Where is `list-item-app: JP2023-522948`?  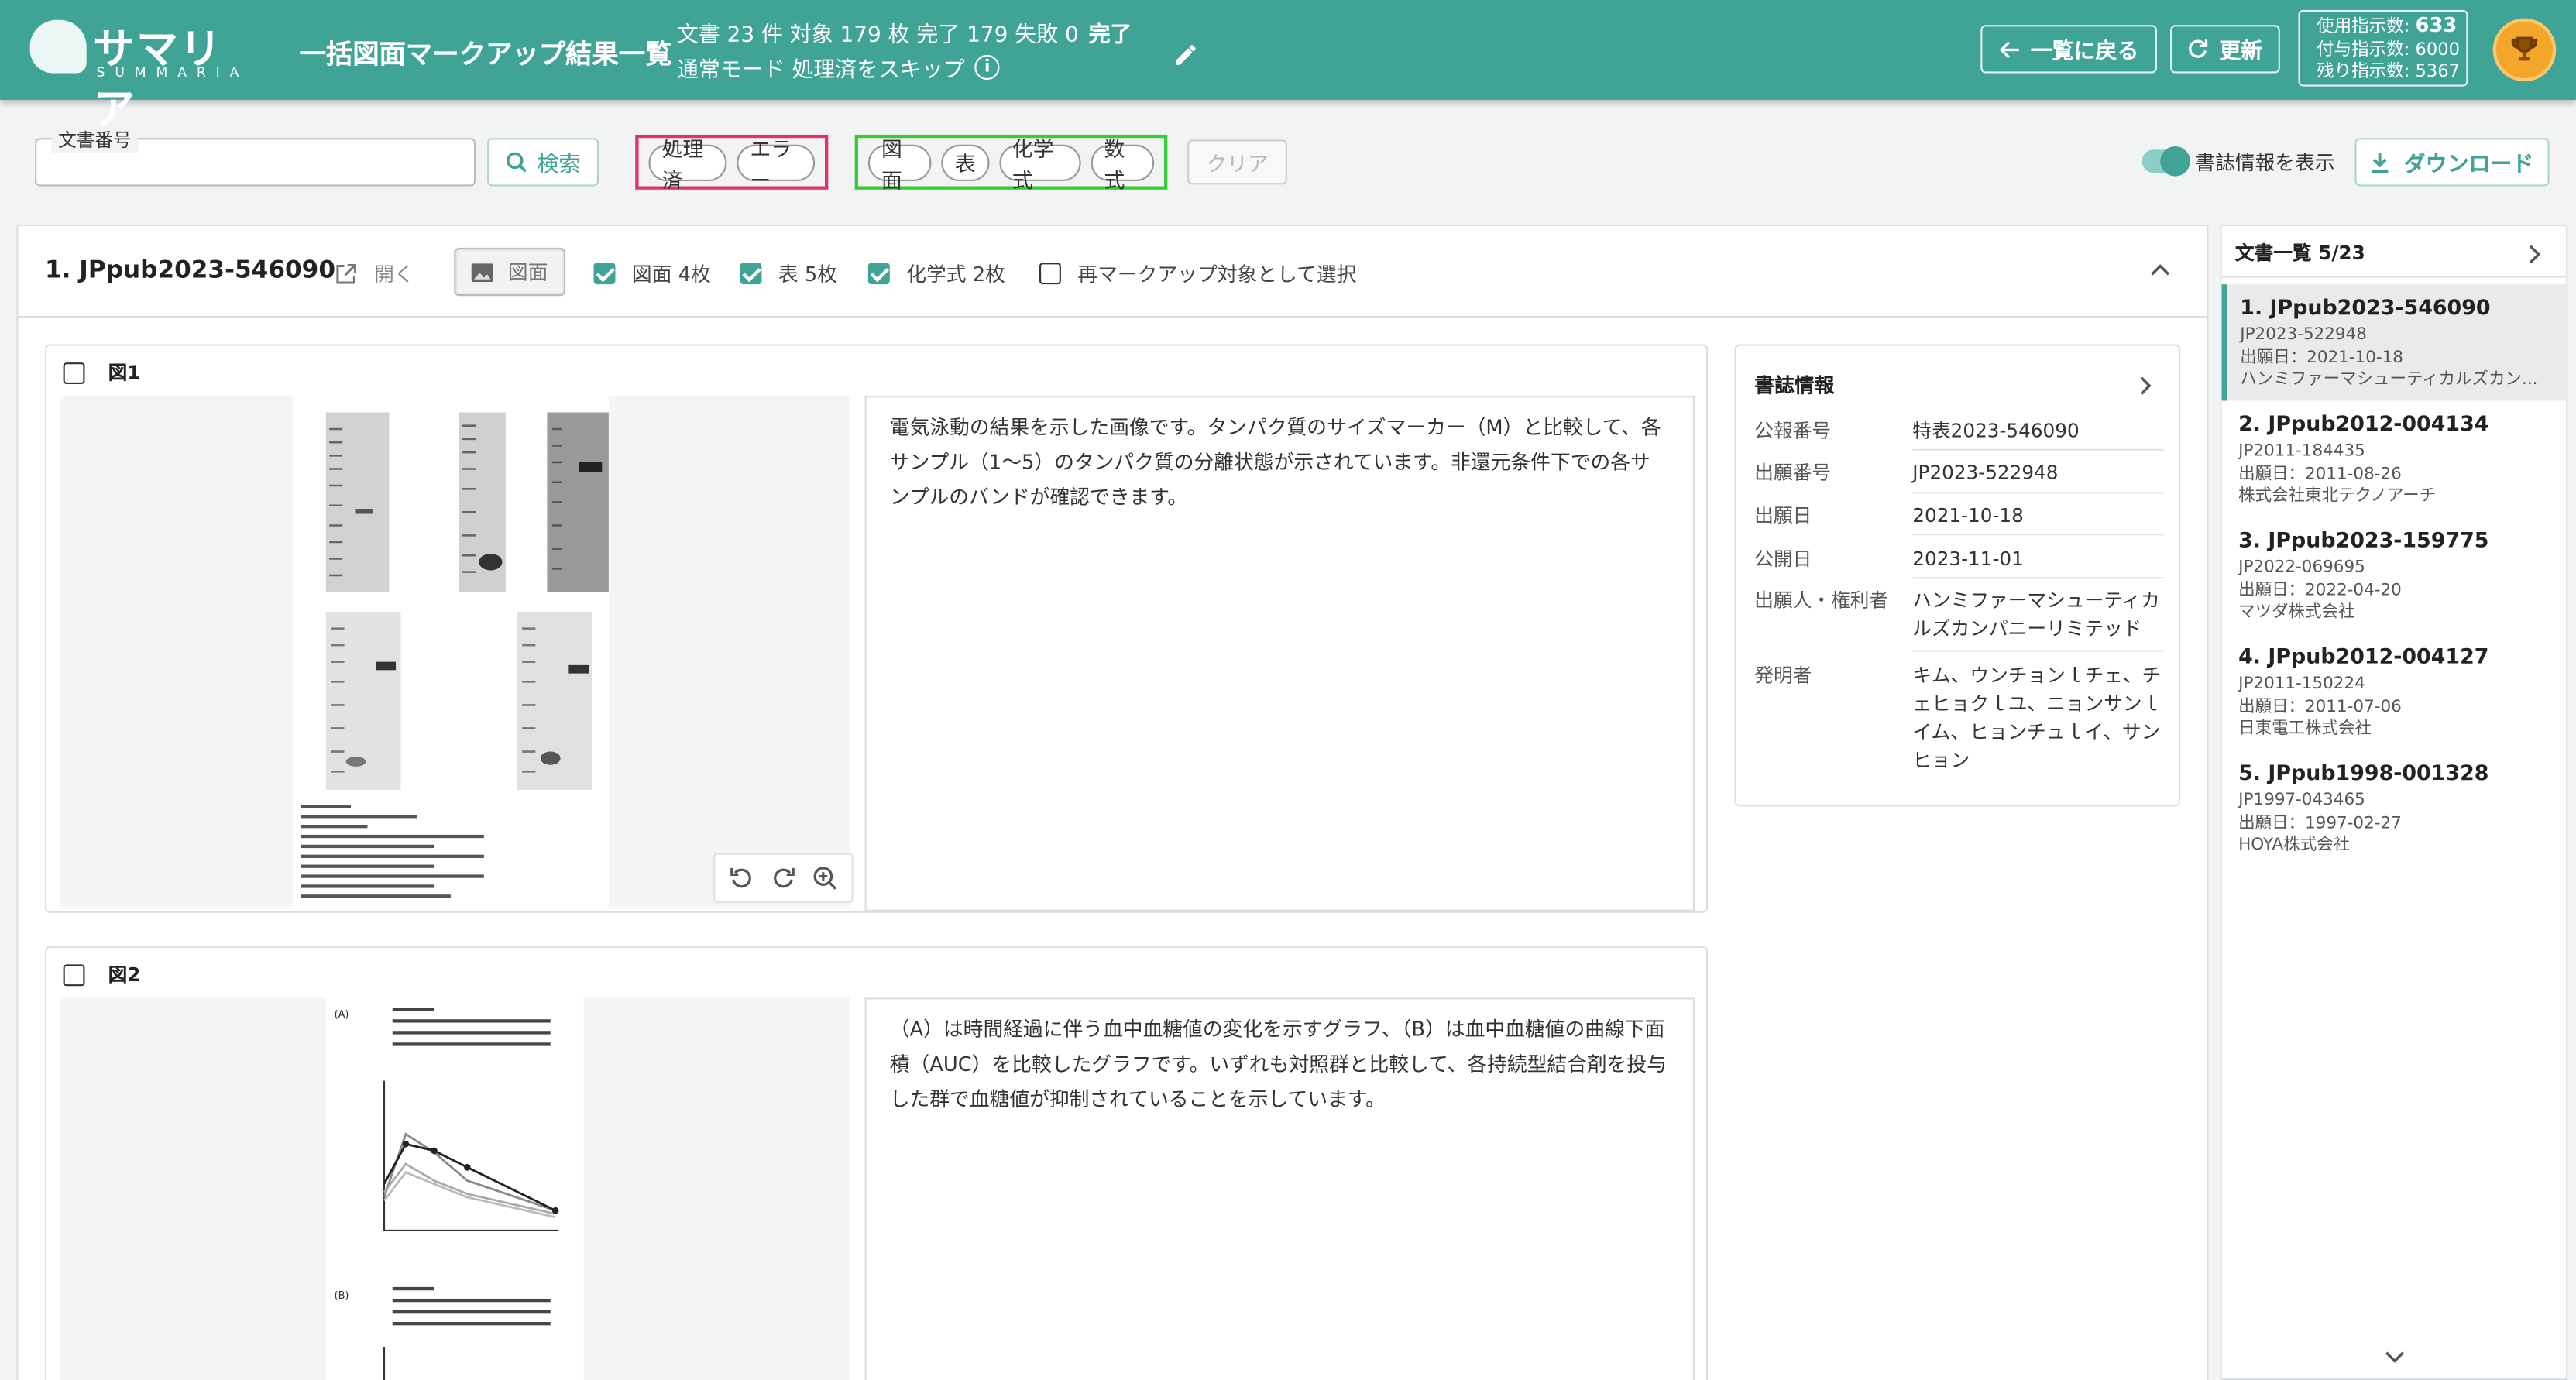
list-item-app: JP2023-522948 is located at coordinates (2303, 335).